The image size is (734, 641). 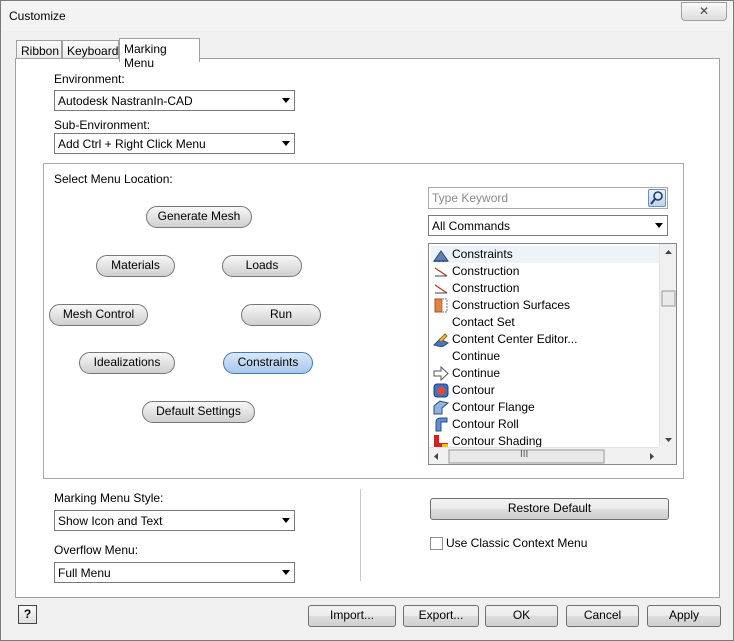 I want to click on pill-label: Materials, so click(x=135, y=265).